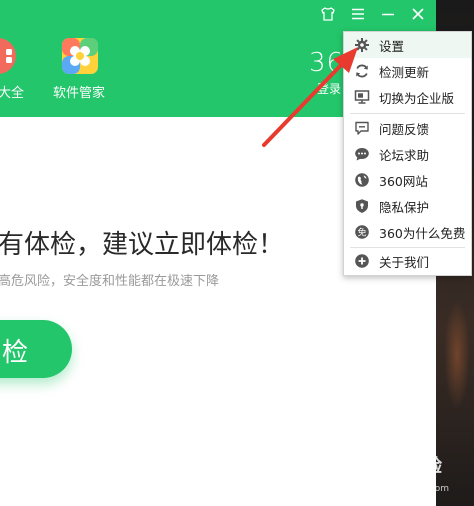 The height and width of the screenshot is (506, 474). I want to click on gear-icon, so click(362, 45).